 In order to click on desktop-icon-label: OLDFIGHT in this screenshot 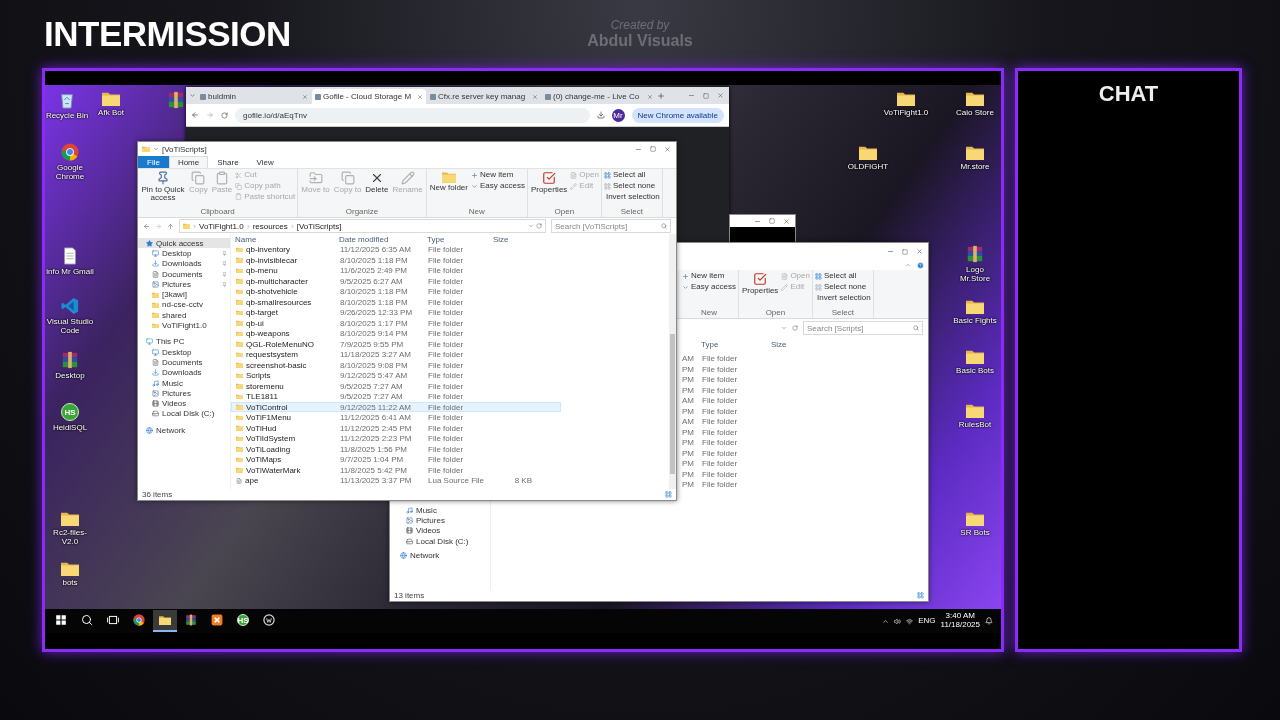, I will do `click(868, 167)`.